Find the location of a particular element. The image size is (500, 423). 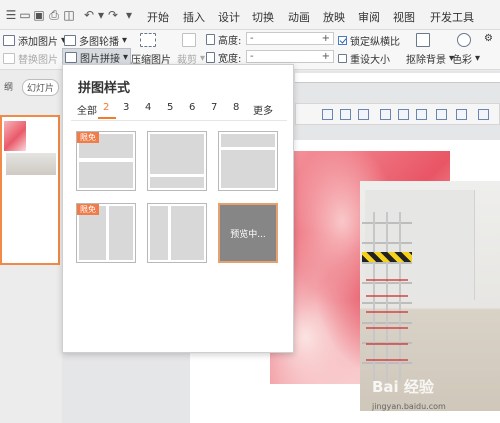

collage-template-1: 限免 is located at coordinates (106, 161).